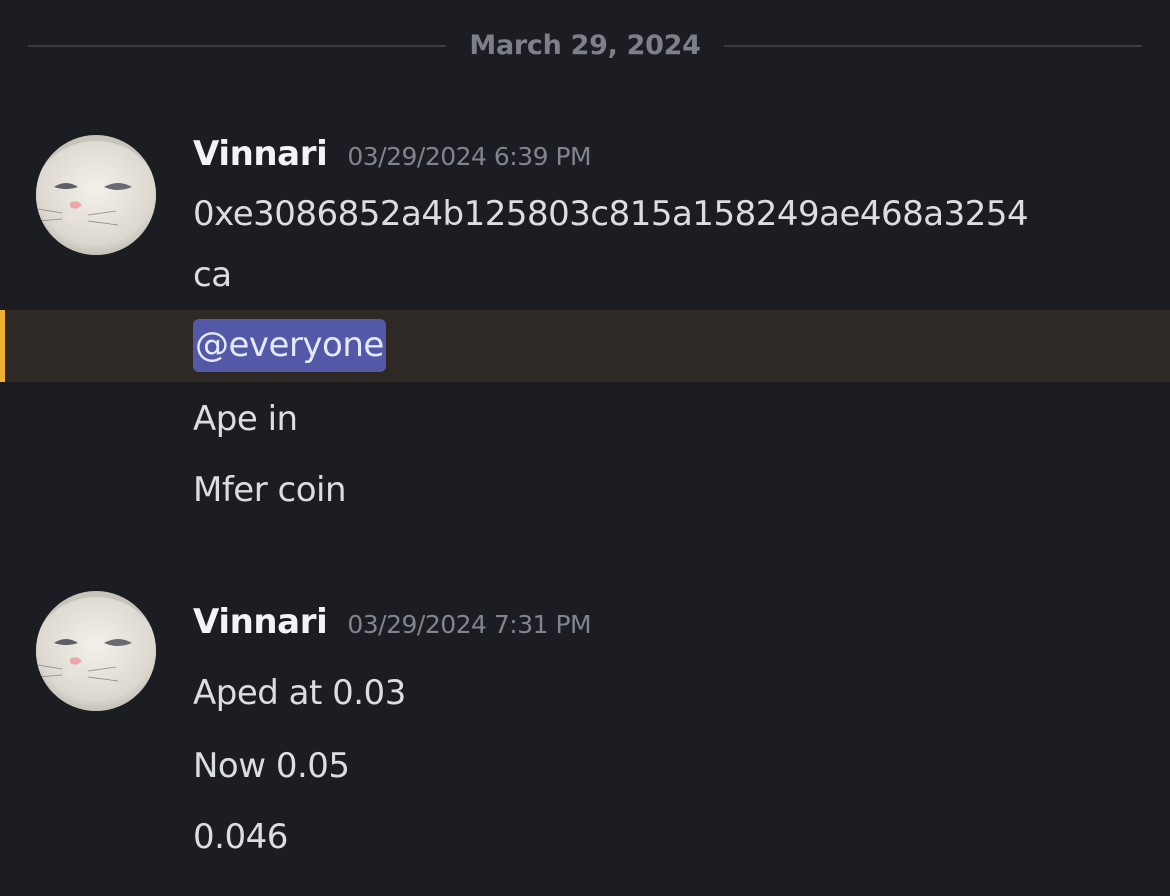 The height and width of the screenshot is (896, 1170). I want to click on message-text: 0.046, so click(240, 837).